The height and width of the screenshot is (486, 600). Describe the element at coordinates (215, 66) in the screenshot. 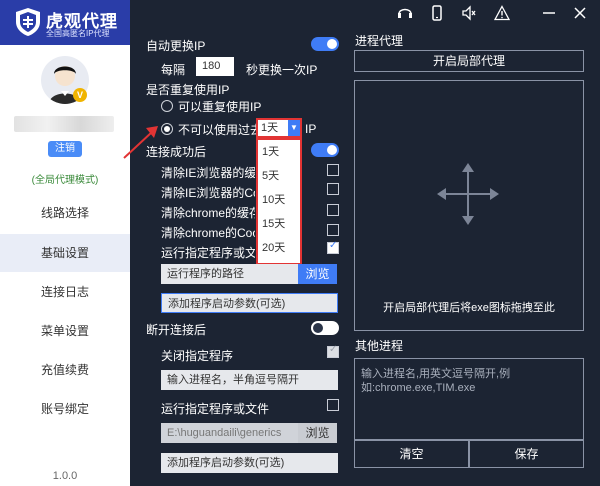

I see `interval-input: 180` at that location.